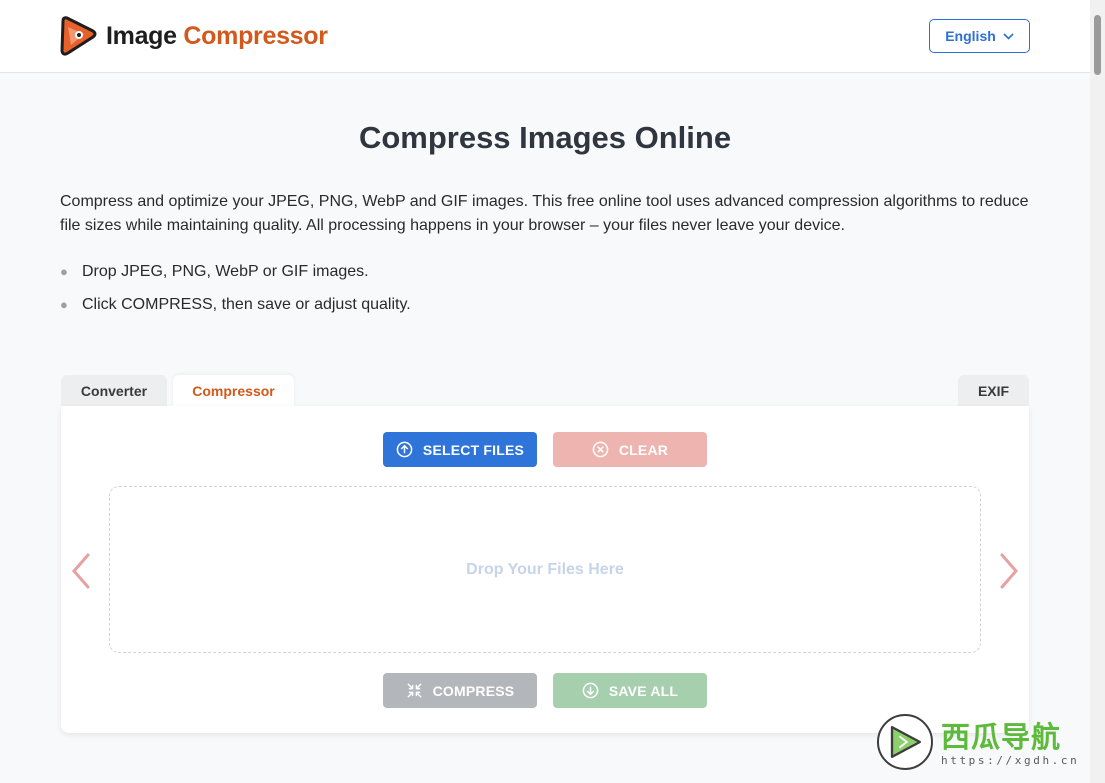  I want to click on logo-word-image: Image, so click(141, 35).